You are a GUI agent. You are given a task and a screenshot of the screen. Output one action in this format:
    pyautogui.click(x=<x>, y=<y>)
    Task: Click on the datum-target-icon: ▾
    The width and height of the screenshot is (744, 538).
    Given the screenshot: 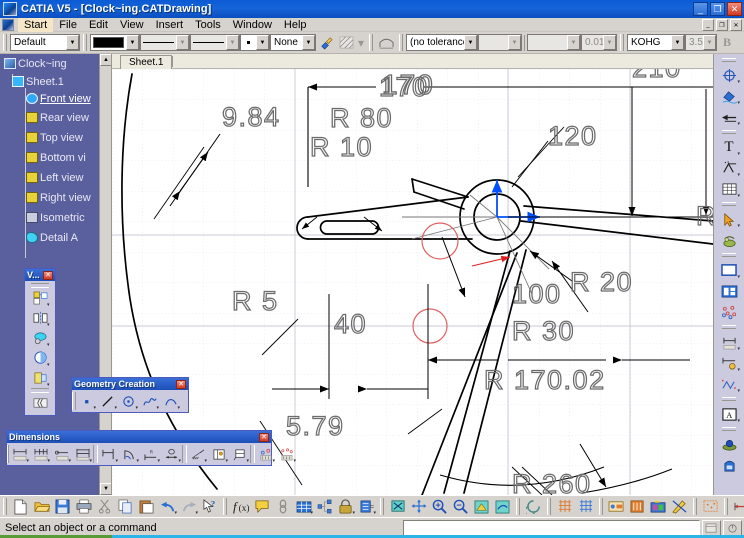 What is the action you would take?
    pyautogui.click(x=239, y=454)
    